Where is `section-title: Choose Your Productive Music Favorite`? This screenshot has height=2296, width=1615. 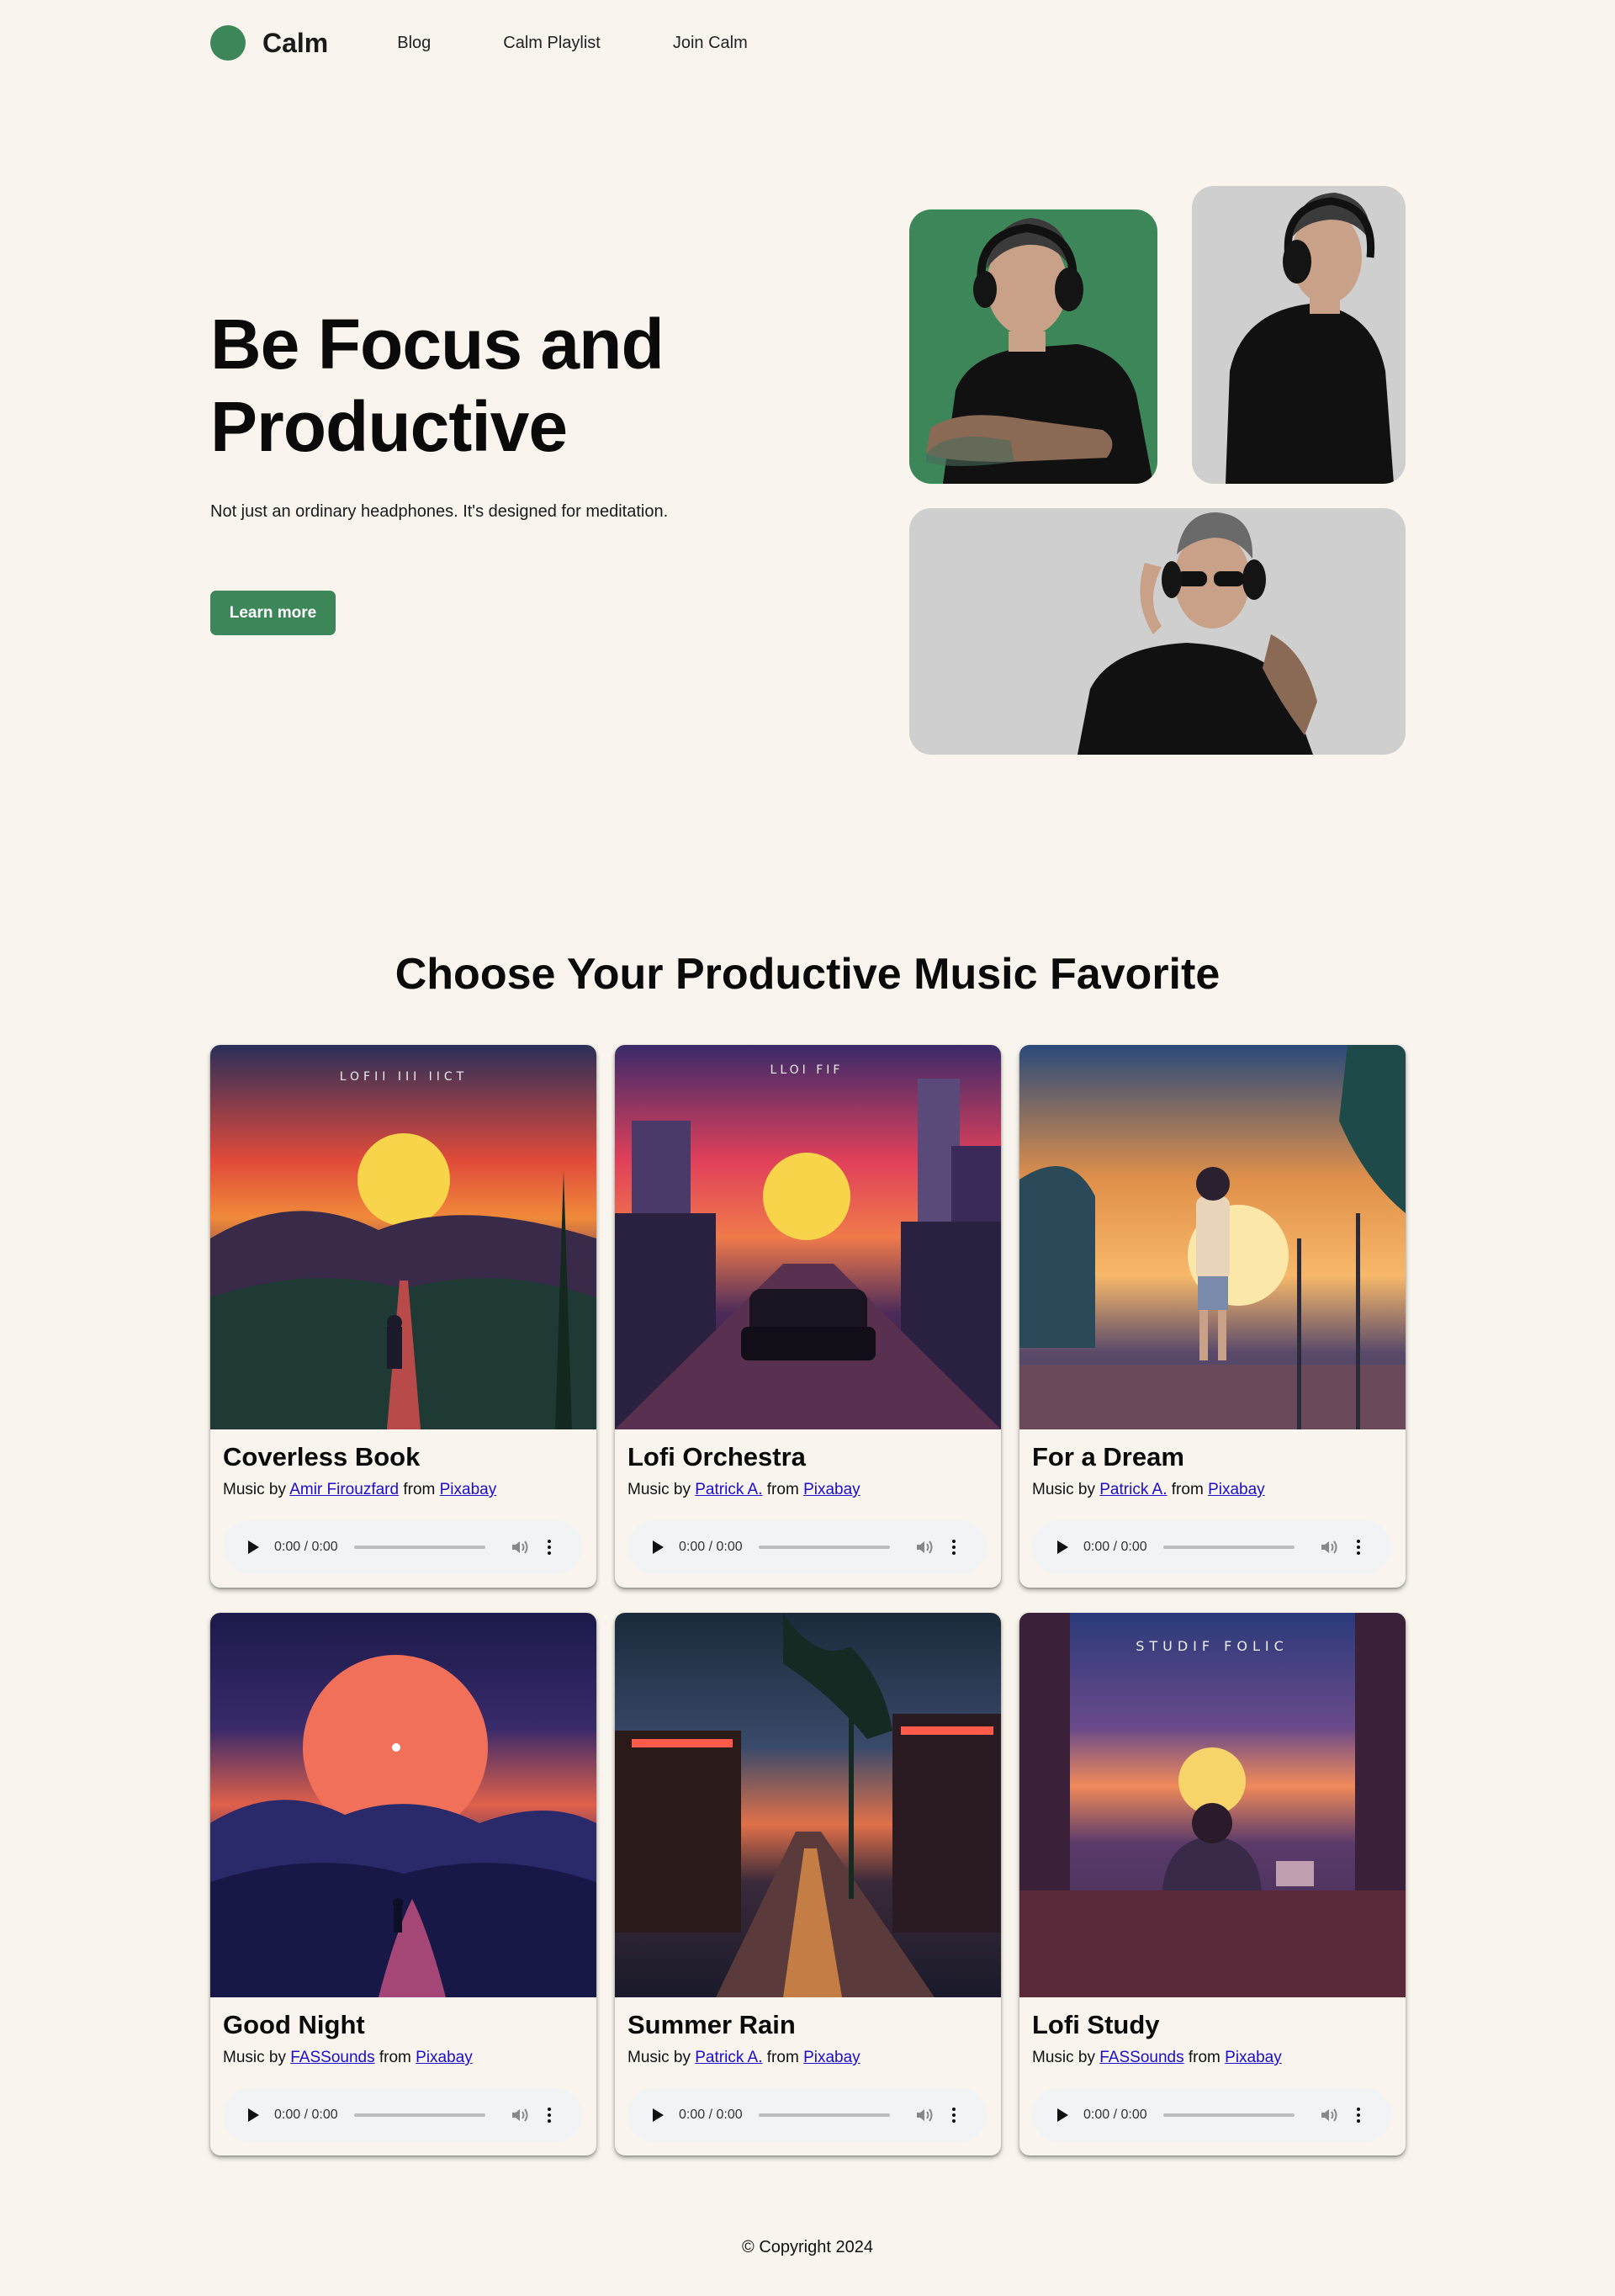 section-title: Choose Your Productive Music Favorite is located at coordinates (807, 975).